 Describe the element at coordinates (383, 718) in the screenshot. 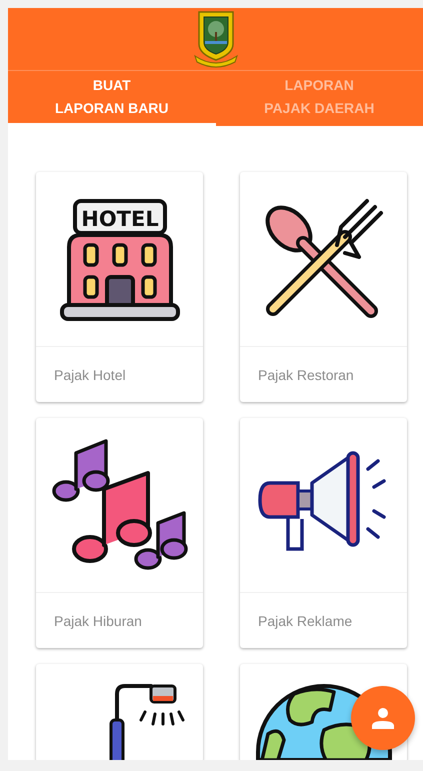

I see `person-icon` at that location.